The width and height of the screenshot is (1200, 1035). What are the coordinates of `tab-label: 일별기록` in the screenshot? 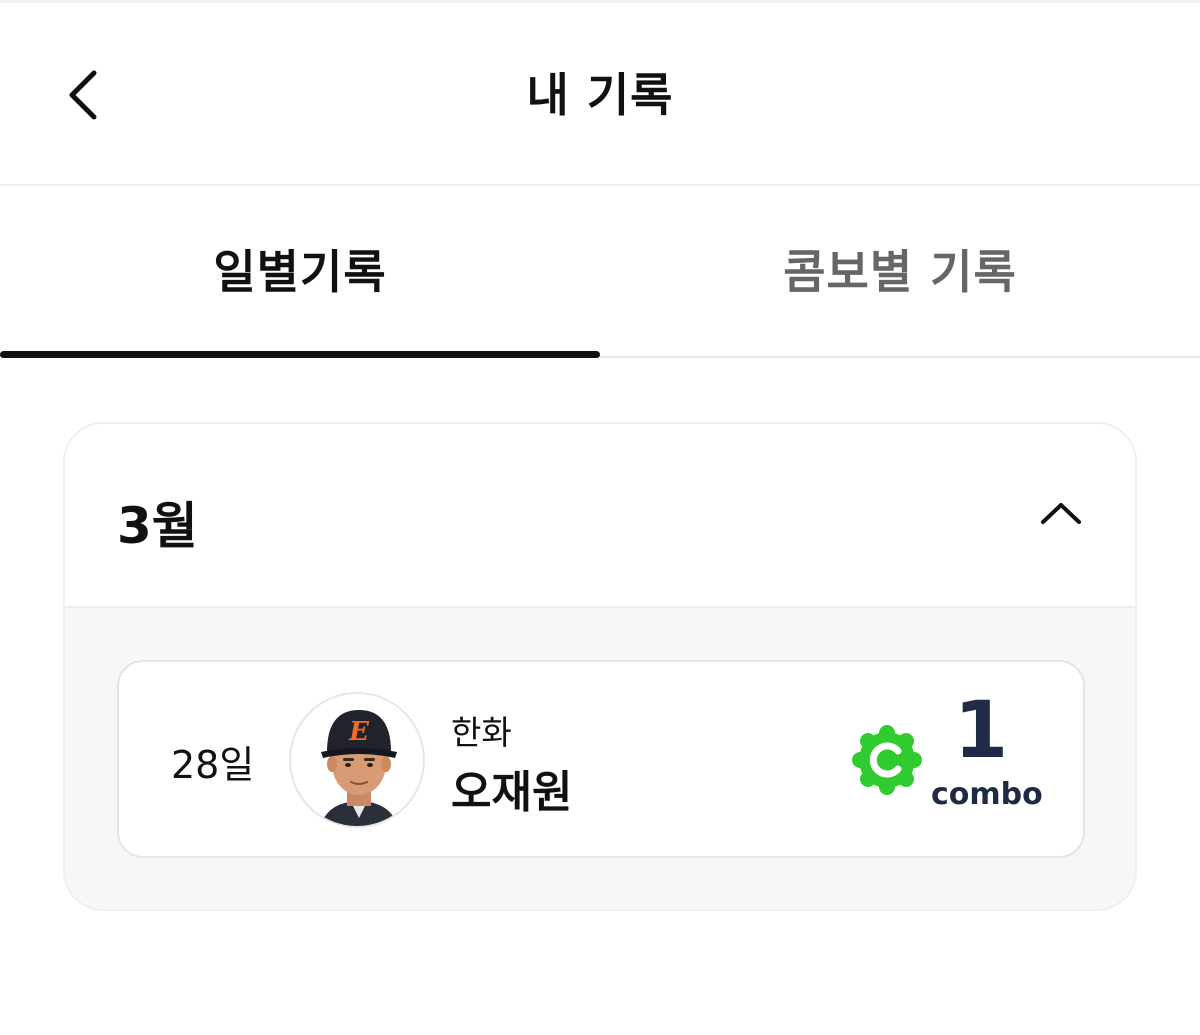 It's located at (300, 272).